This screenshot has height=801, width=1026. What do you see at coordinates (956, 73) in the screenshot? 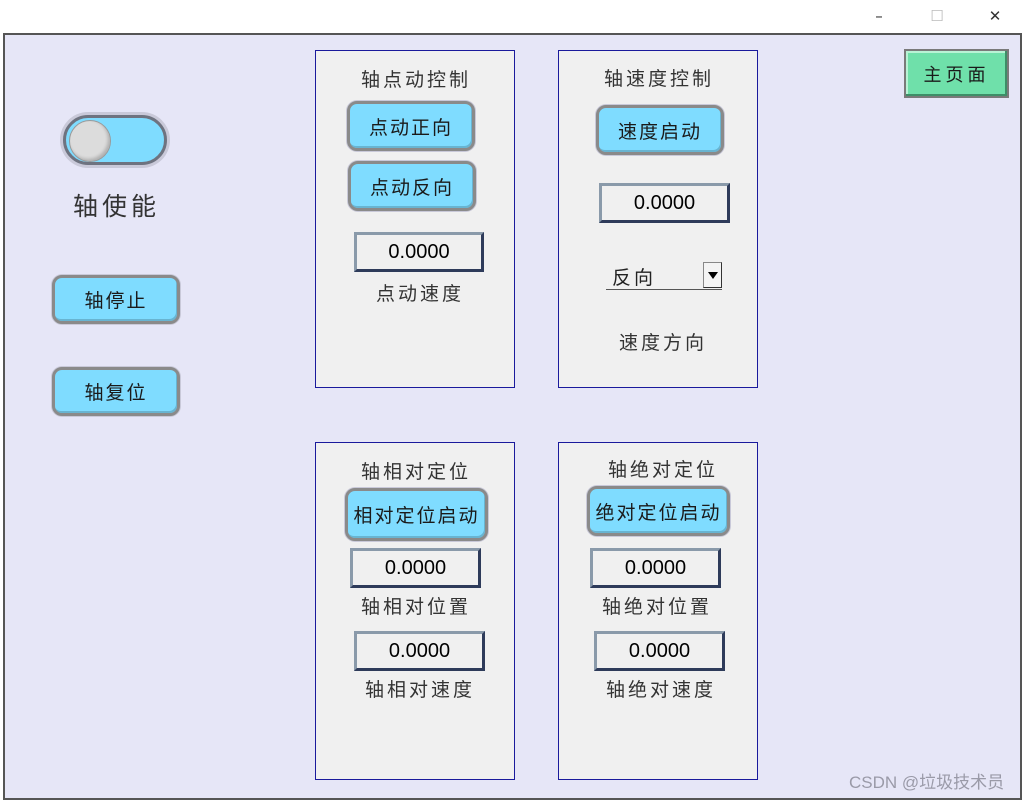
I see `main-page-button: 主页面` at bounding box center [956, 73].